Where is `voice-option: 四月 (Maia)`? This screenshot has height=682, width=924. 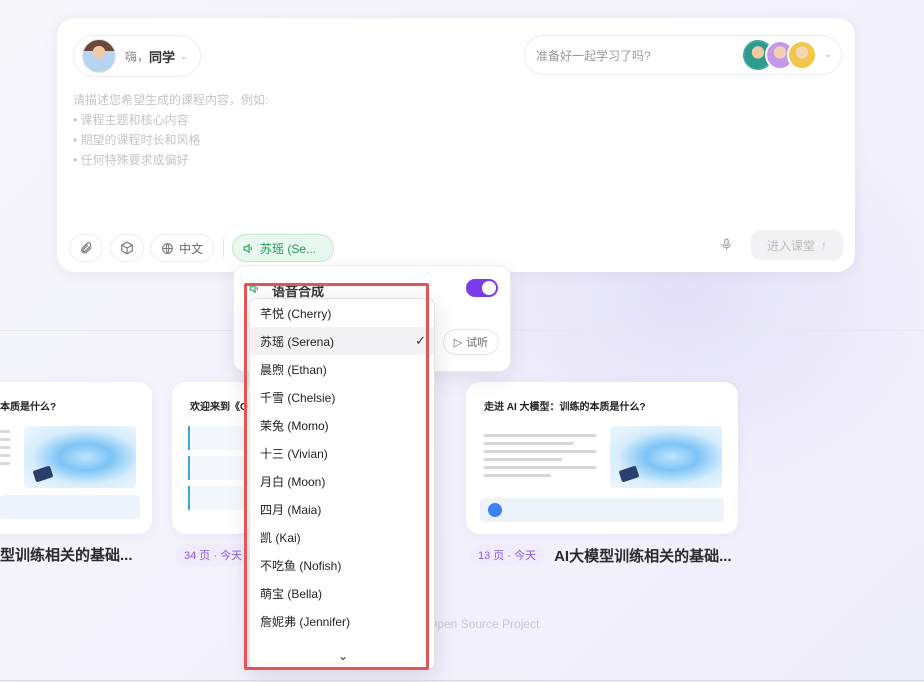
voice-option: 四月 (Maia) is located at coordinates (342, 509).